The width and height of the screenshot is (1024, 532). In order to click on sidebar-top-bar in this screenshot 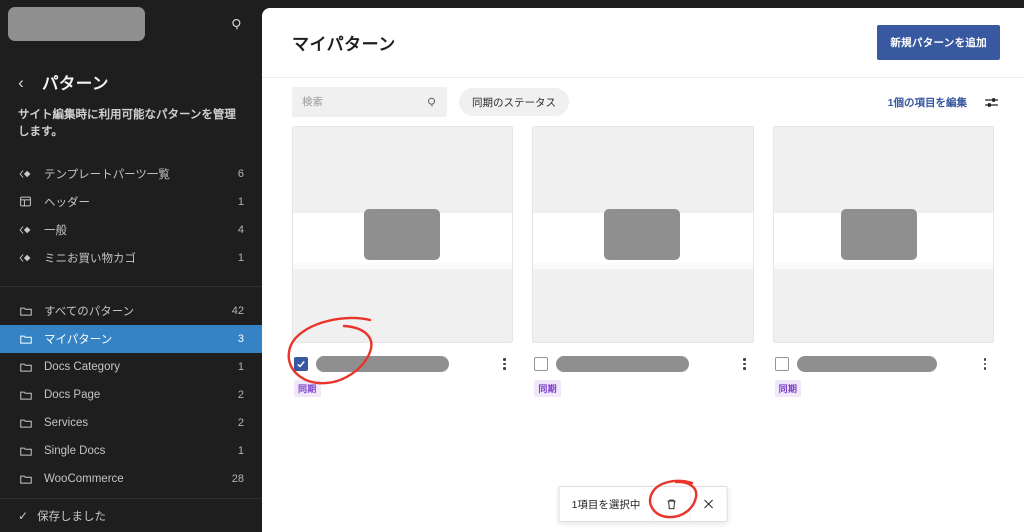, I will do `click(131, 24)`.